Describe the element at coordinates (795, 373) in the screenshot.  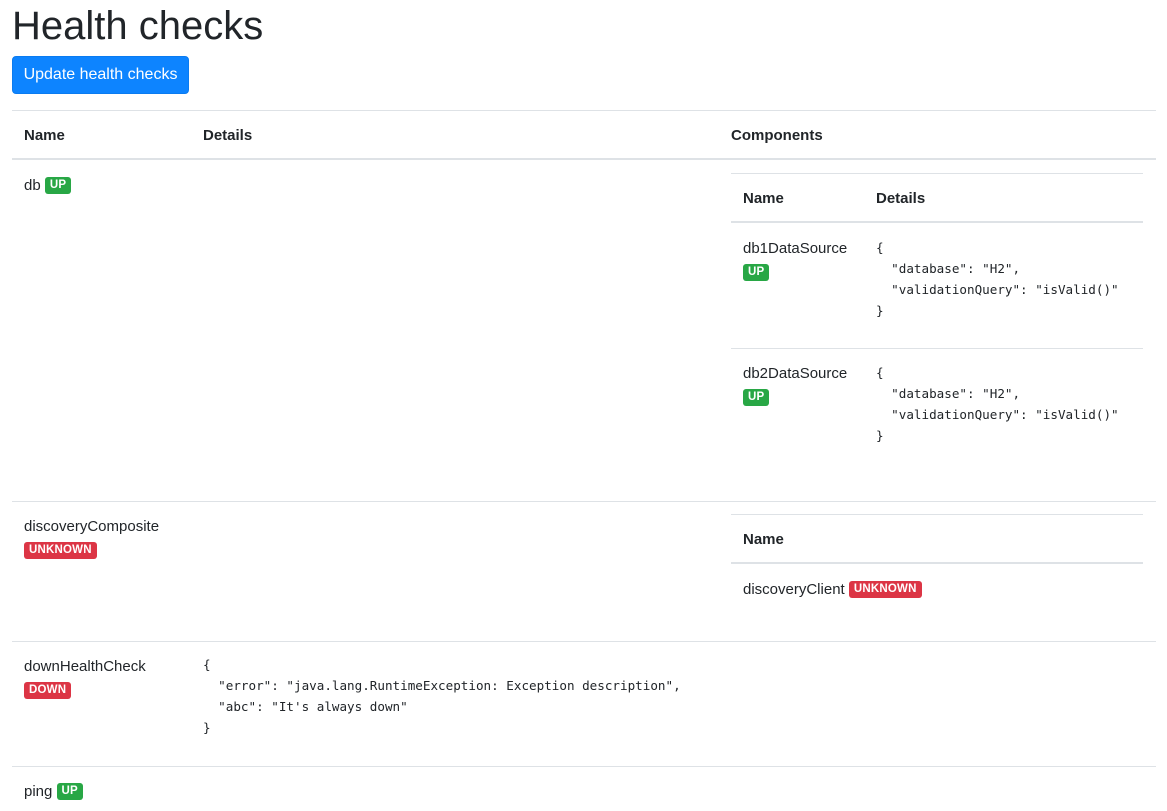
I see `component-name: db2DataSource` at that location.